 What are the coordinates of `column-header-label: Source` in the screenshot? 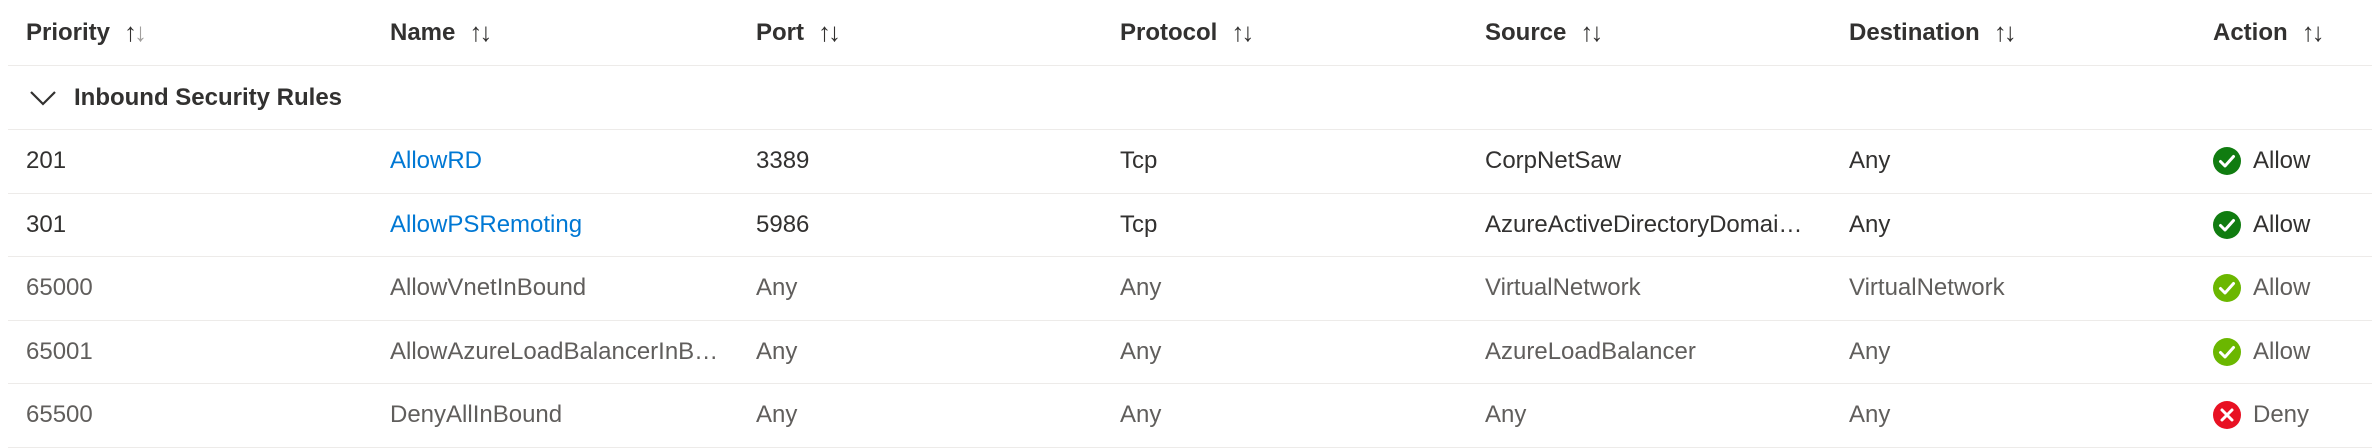 It's located at (1526, 32).